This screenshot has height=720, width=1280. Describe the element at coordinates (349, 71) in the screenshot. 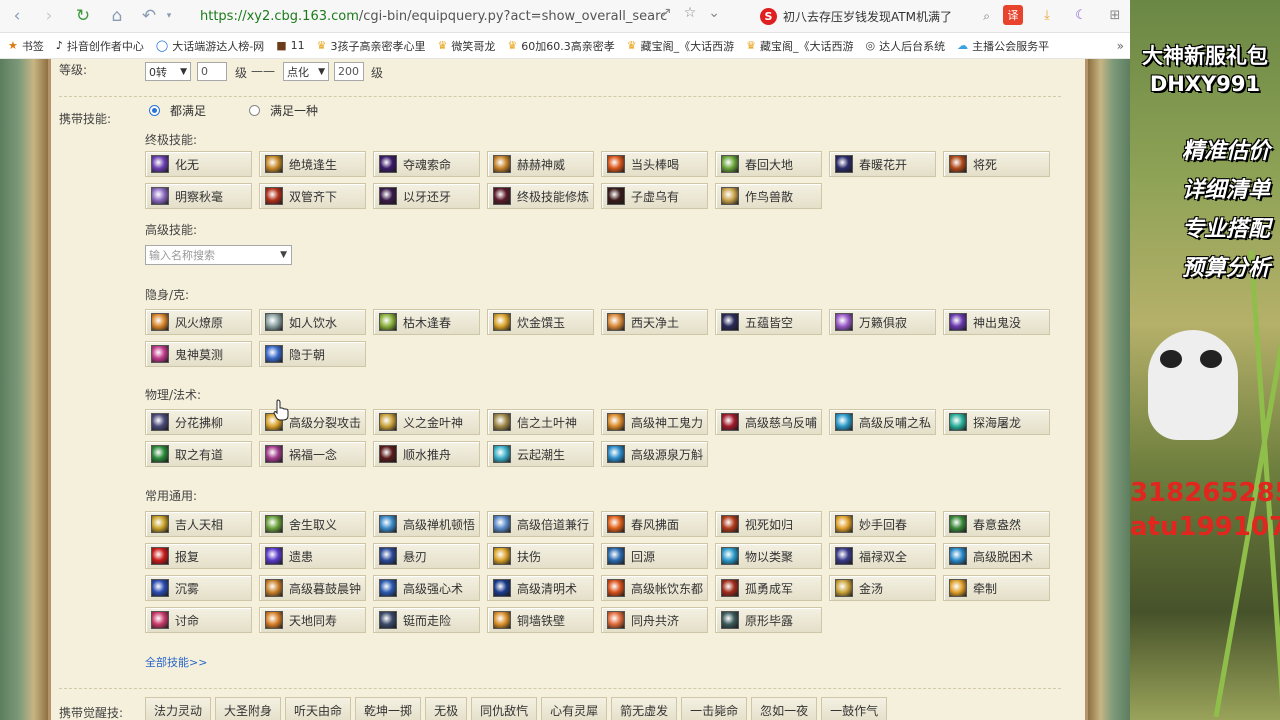

I see `level-max-input: 200` at that location.